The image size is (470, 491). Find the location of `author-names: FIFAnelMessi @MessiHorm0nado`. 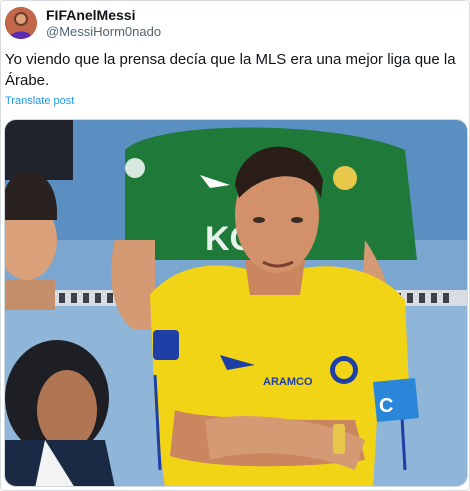

author-names: FIFAnelMessi @MessiHorm0nado is located at coordinates (103, 23).